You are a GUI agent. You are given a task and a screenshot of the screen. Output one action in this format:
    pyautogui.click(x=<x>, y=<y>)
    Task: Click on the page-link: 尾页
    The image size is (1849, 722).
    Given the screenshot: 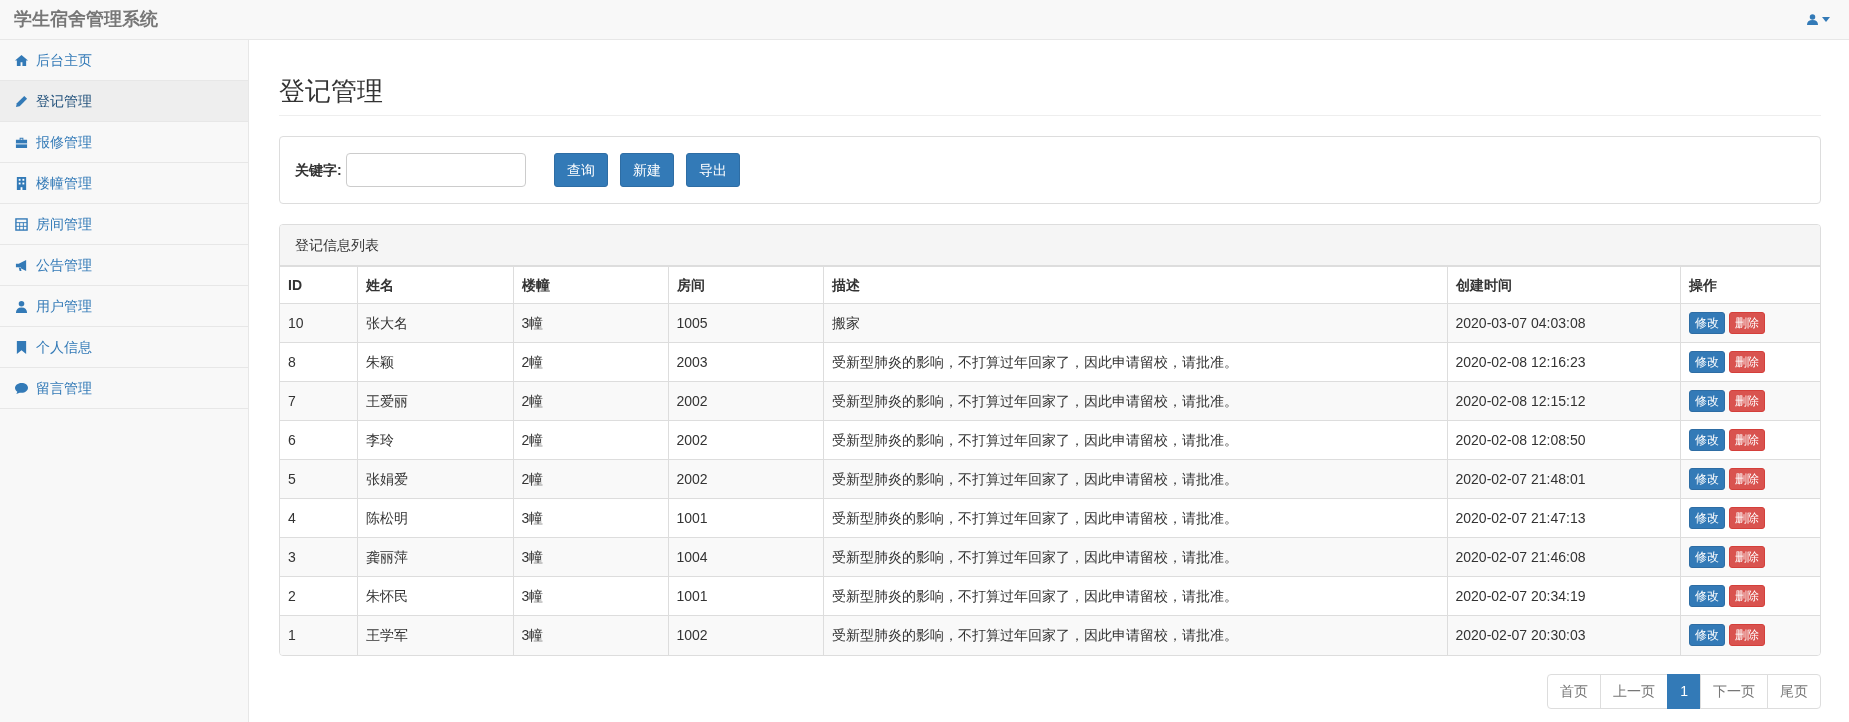 What is the action you would take?
    pyautogui.click(x=1794, y=691)
    